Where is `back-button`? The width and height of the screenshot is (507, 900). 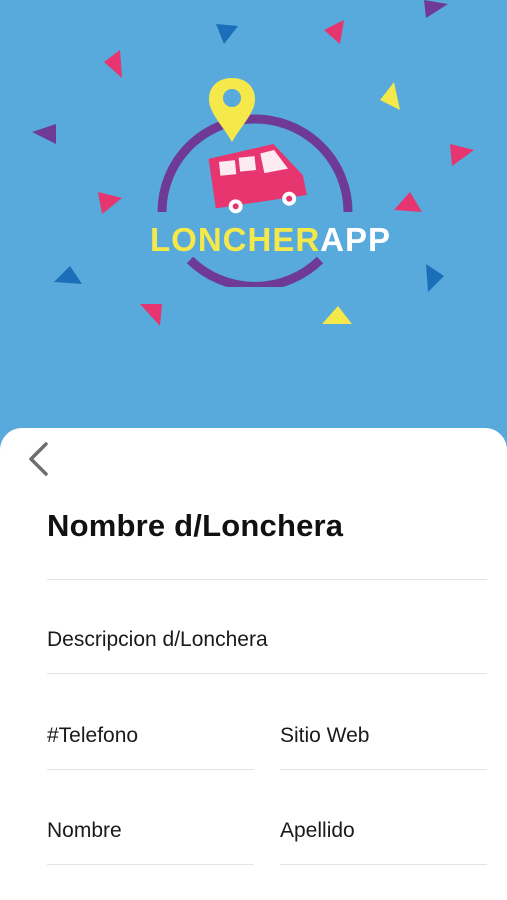 back-button is located at coordinates (39, 459).